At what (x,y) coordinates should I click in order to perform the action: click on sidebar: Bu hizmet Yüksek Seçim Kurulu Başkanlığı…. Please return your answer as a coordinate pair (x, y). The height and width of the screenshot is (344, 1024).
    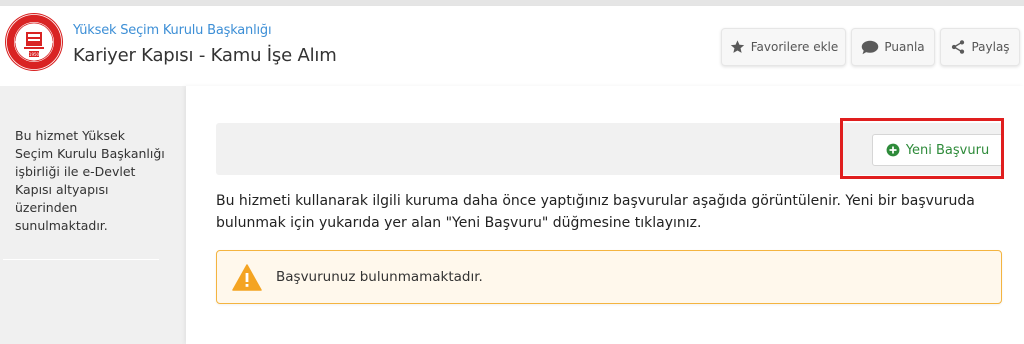
    Looking at the image, I should click on (93, 215).